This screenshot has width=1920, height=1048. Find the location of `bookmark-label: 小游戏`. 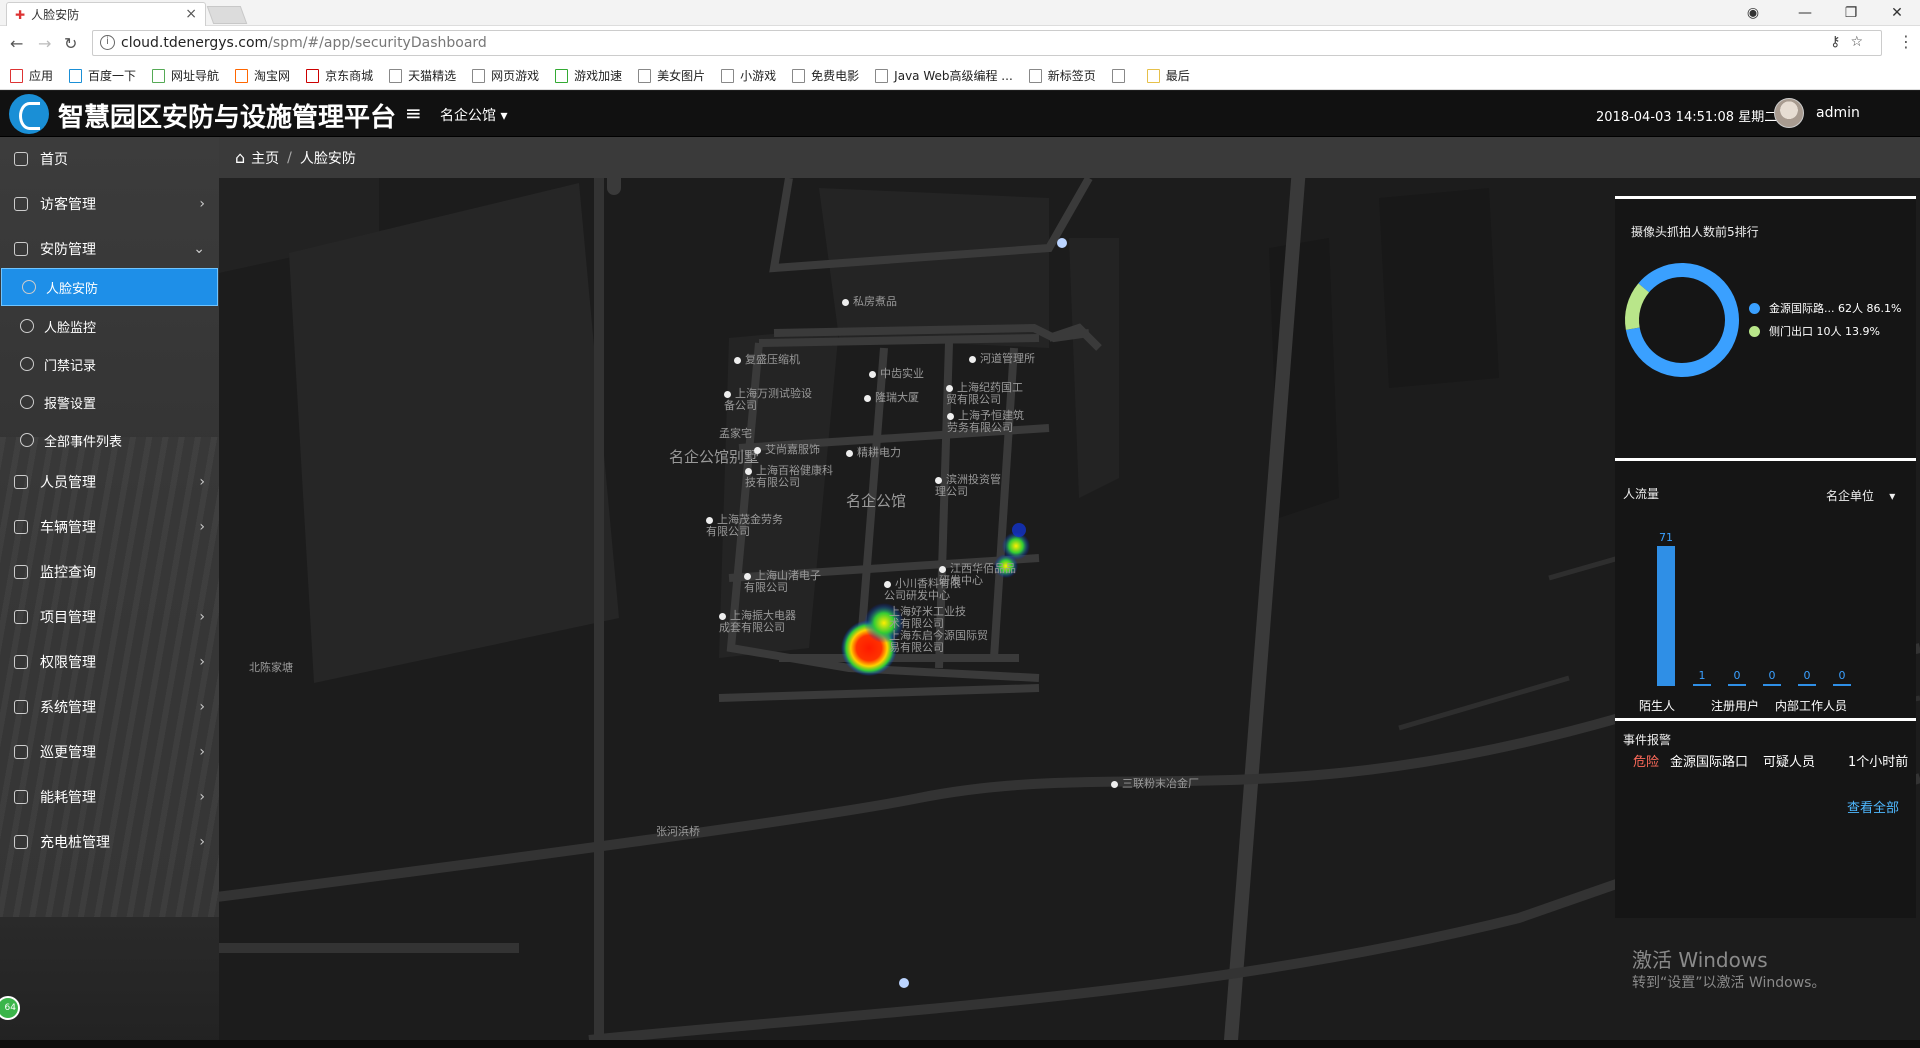

bookmark-label: 小游戏 is located at coordinates (758, 76).